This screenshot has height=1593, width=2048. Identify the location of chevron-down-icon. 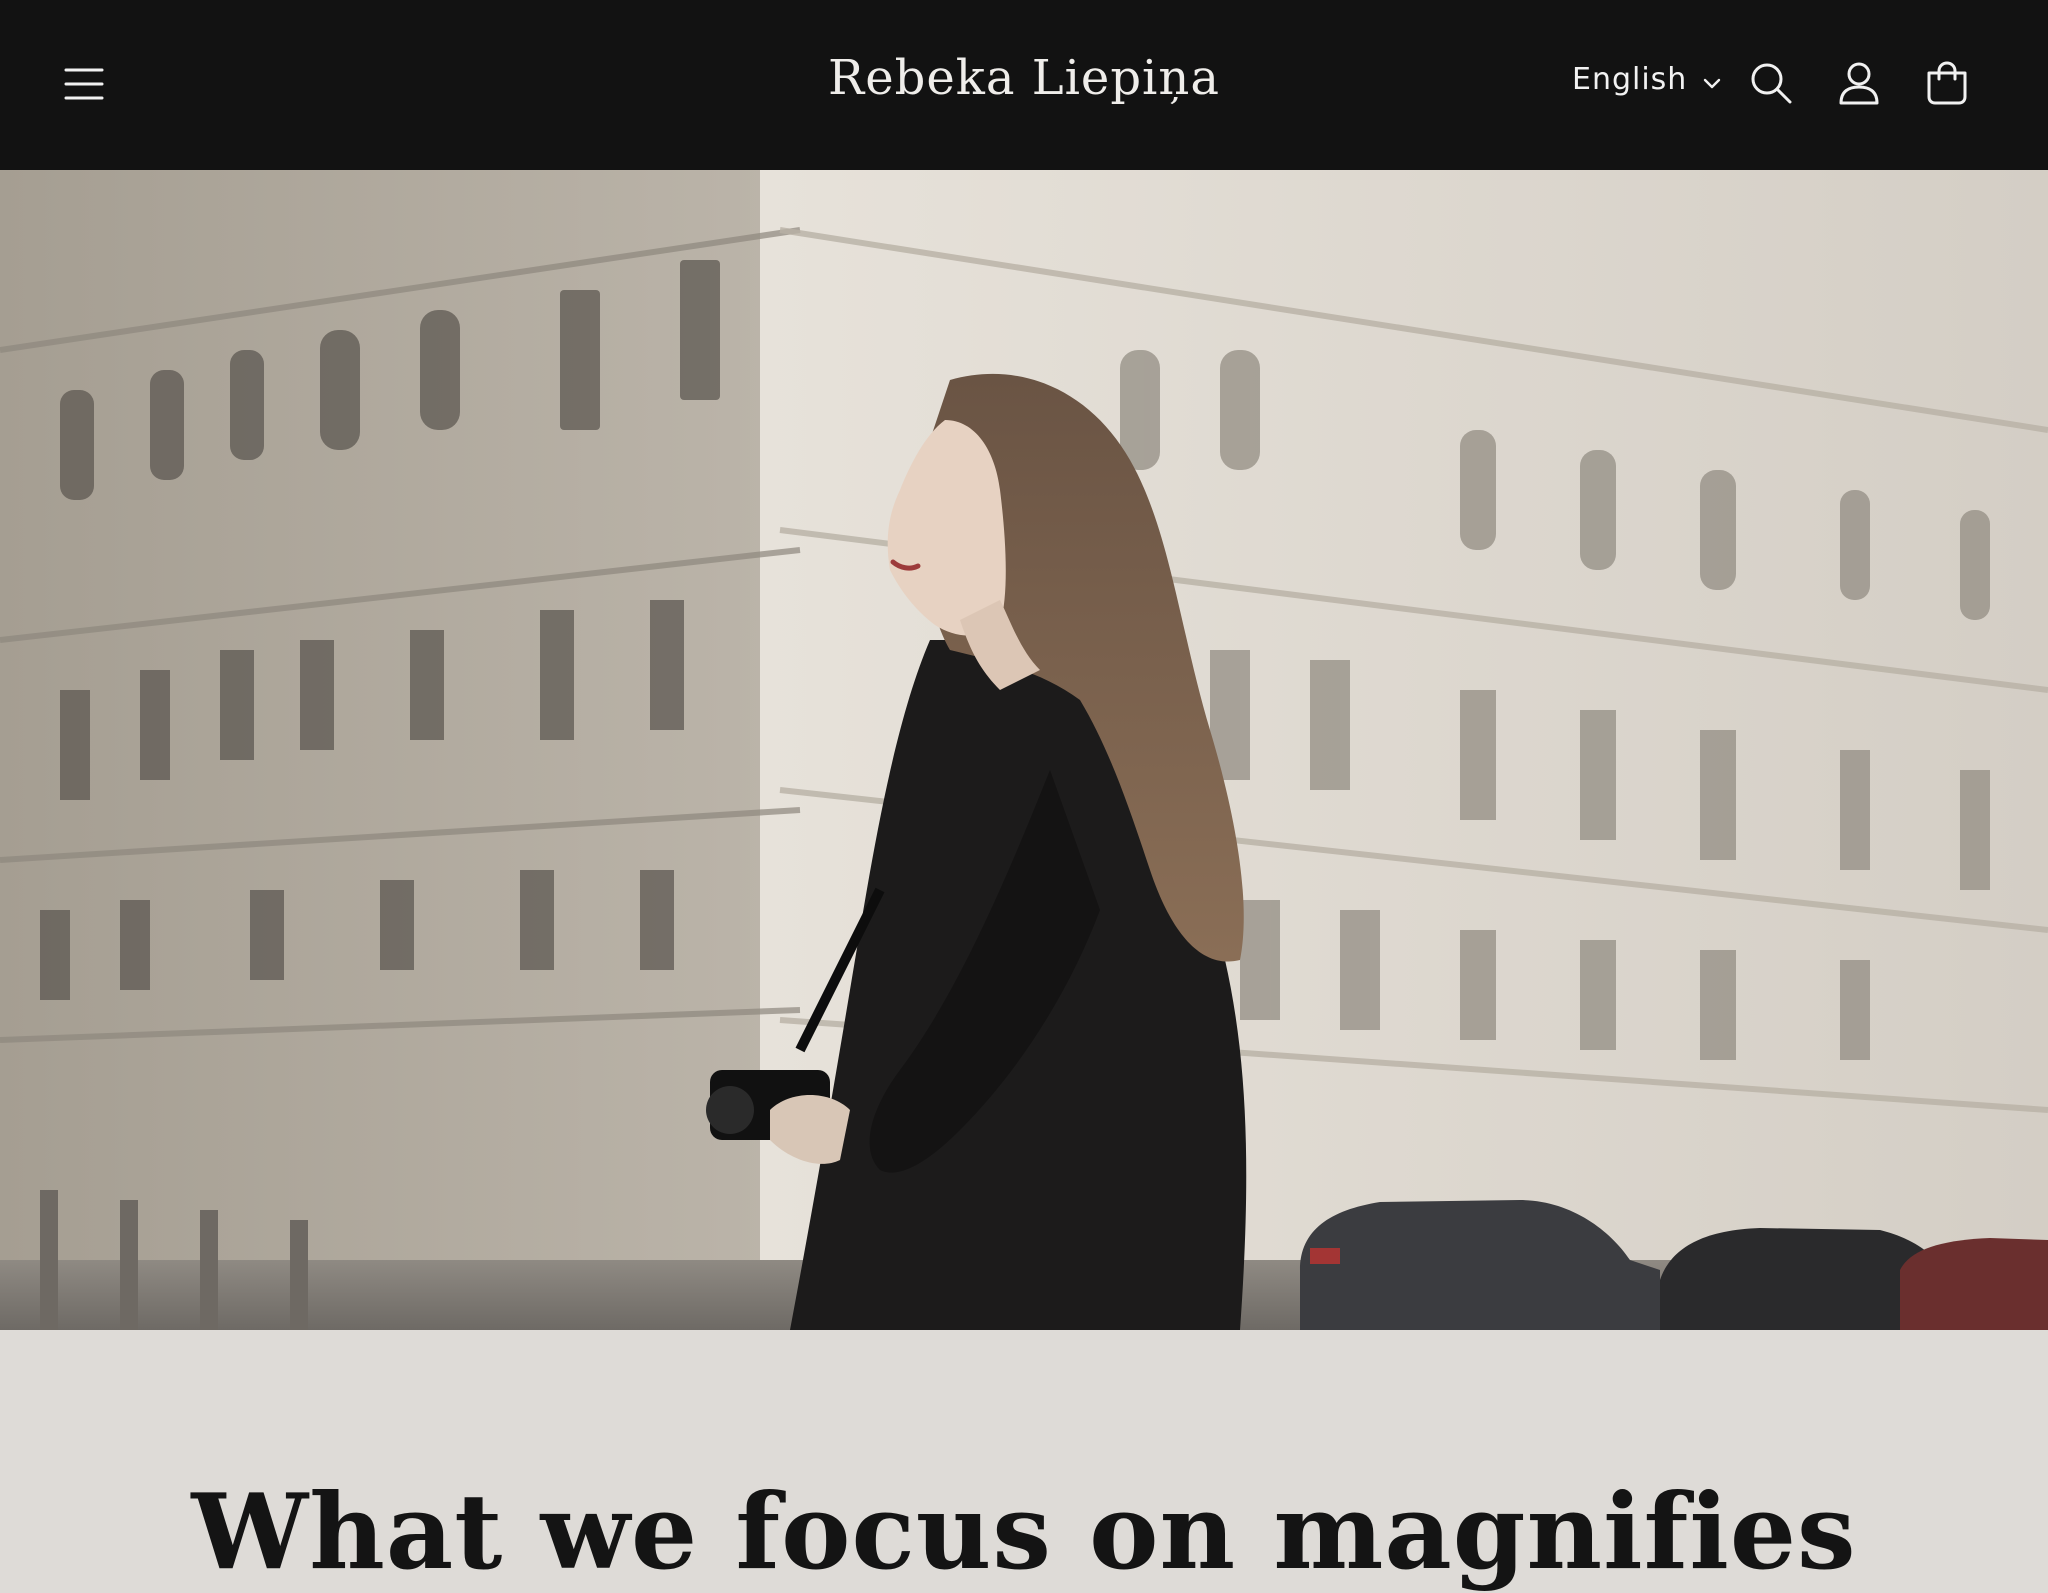
(1712, 83).